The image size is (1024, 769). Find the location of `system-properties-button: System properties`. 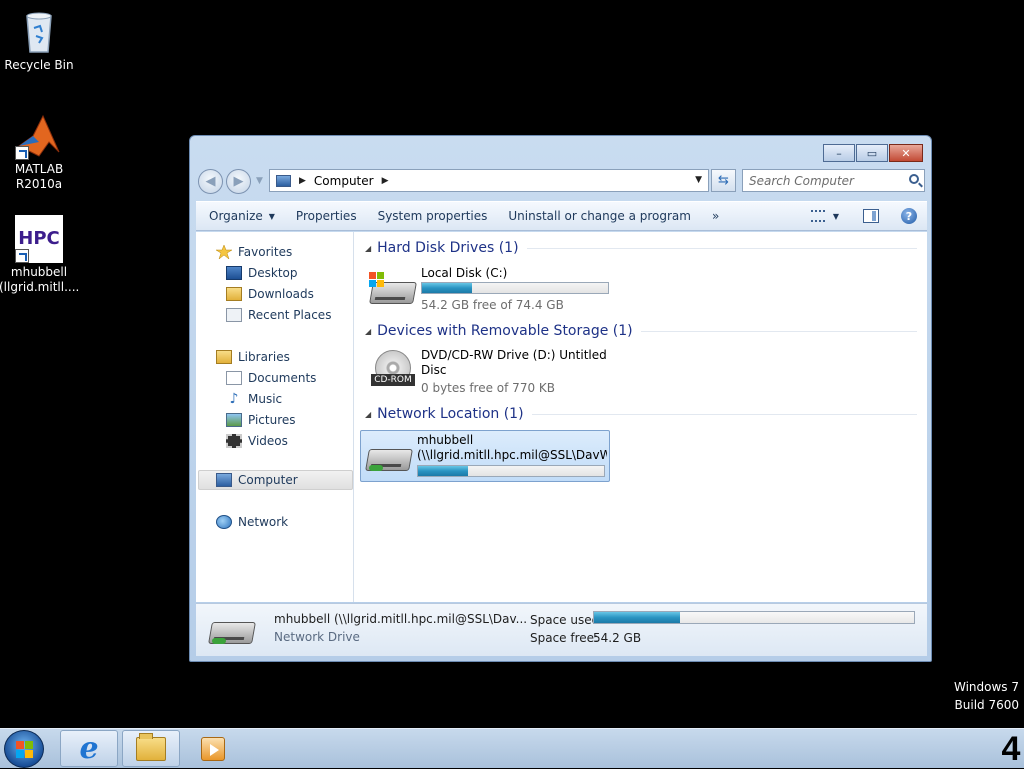

system-properties-button: System properties is located at coordinates (433, 216).